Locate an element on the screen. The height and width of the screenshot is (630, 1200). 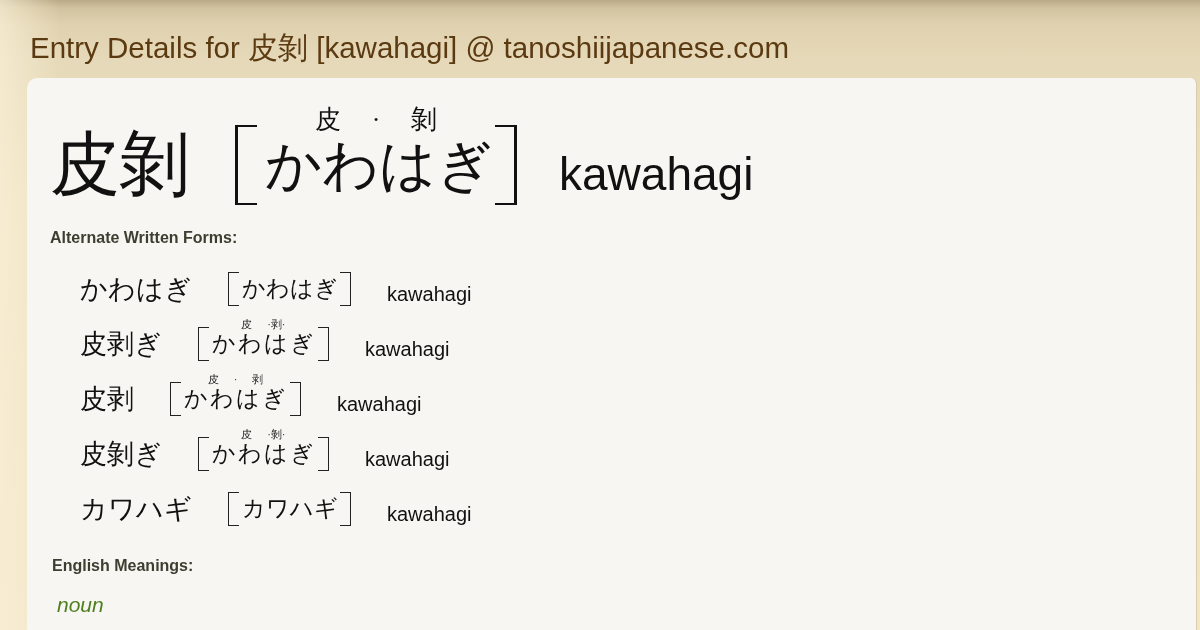
furigana: 皮 ·剥· is located at coordinates (263, 324).